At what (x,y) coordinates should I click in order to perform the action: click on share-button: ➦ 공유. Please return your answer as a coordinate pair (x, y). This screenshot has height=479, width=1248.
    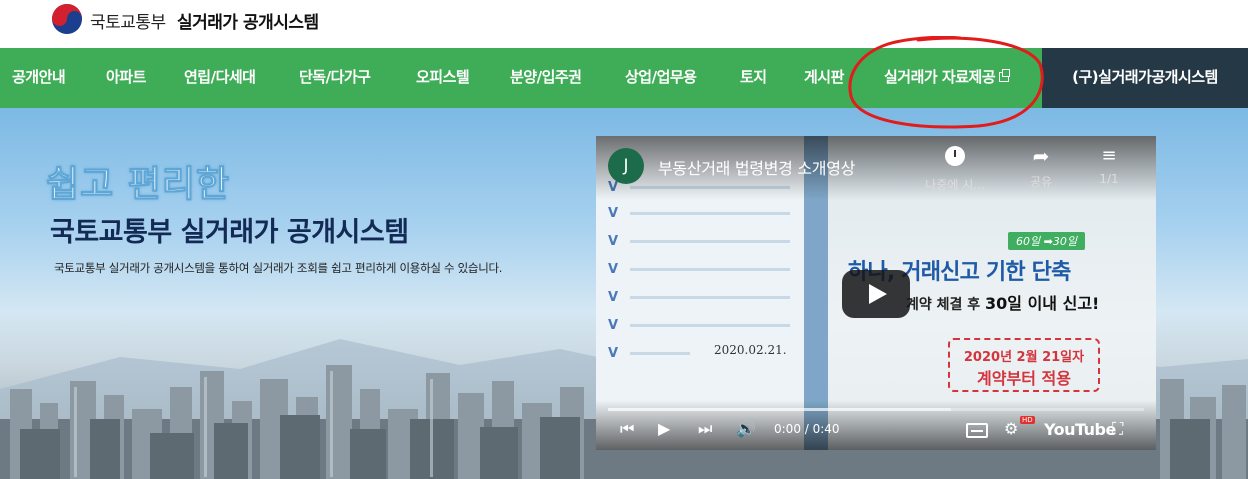
    Looking at the image, I should click on (1041, 168).